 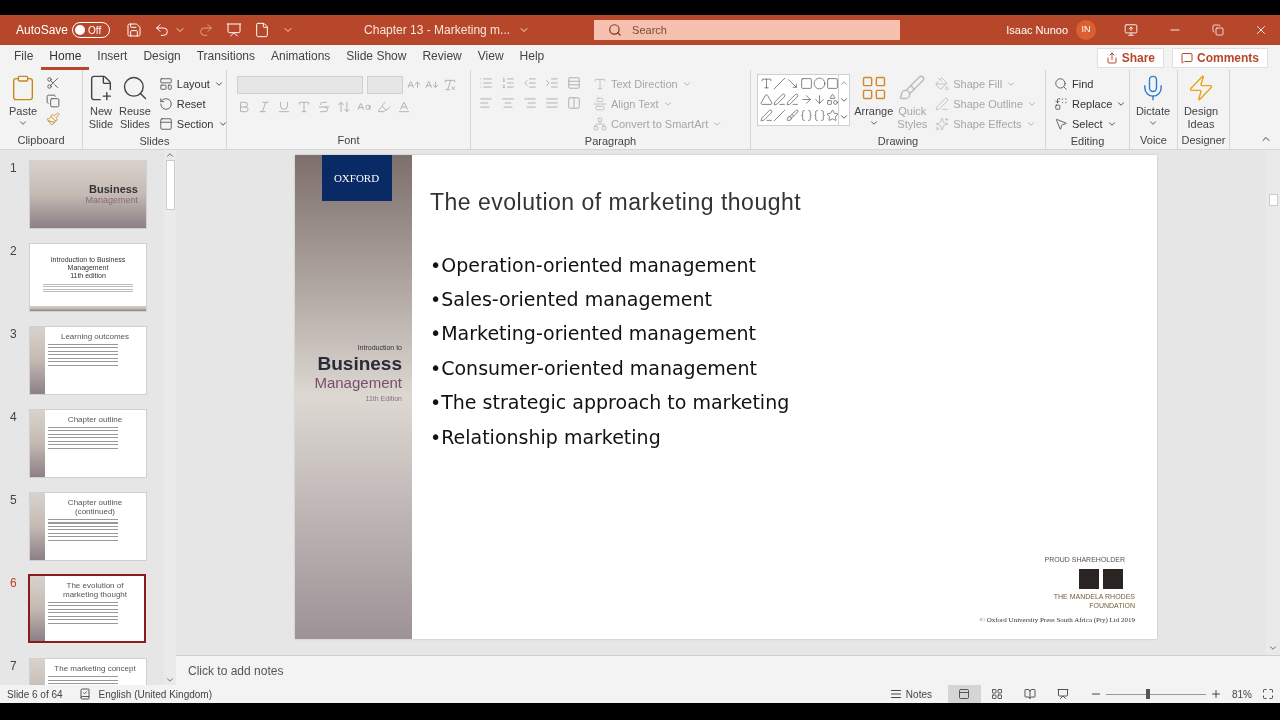 I want to click on columns-icon, so click(x=574, y=103).